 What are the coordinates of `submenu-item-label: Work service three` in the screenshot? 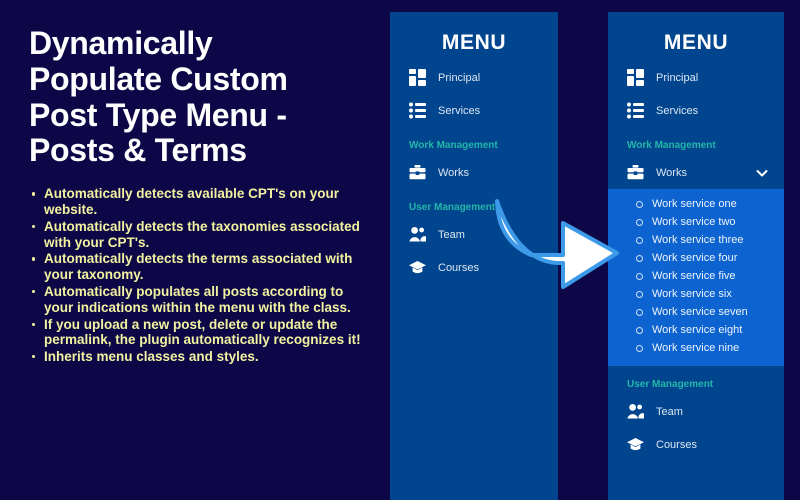 It's located at (698, 240).